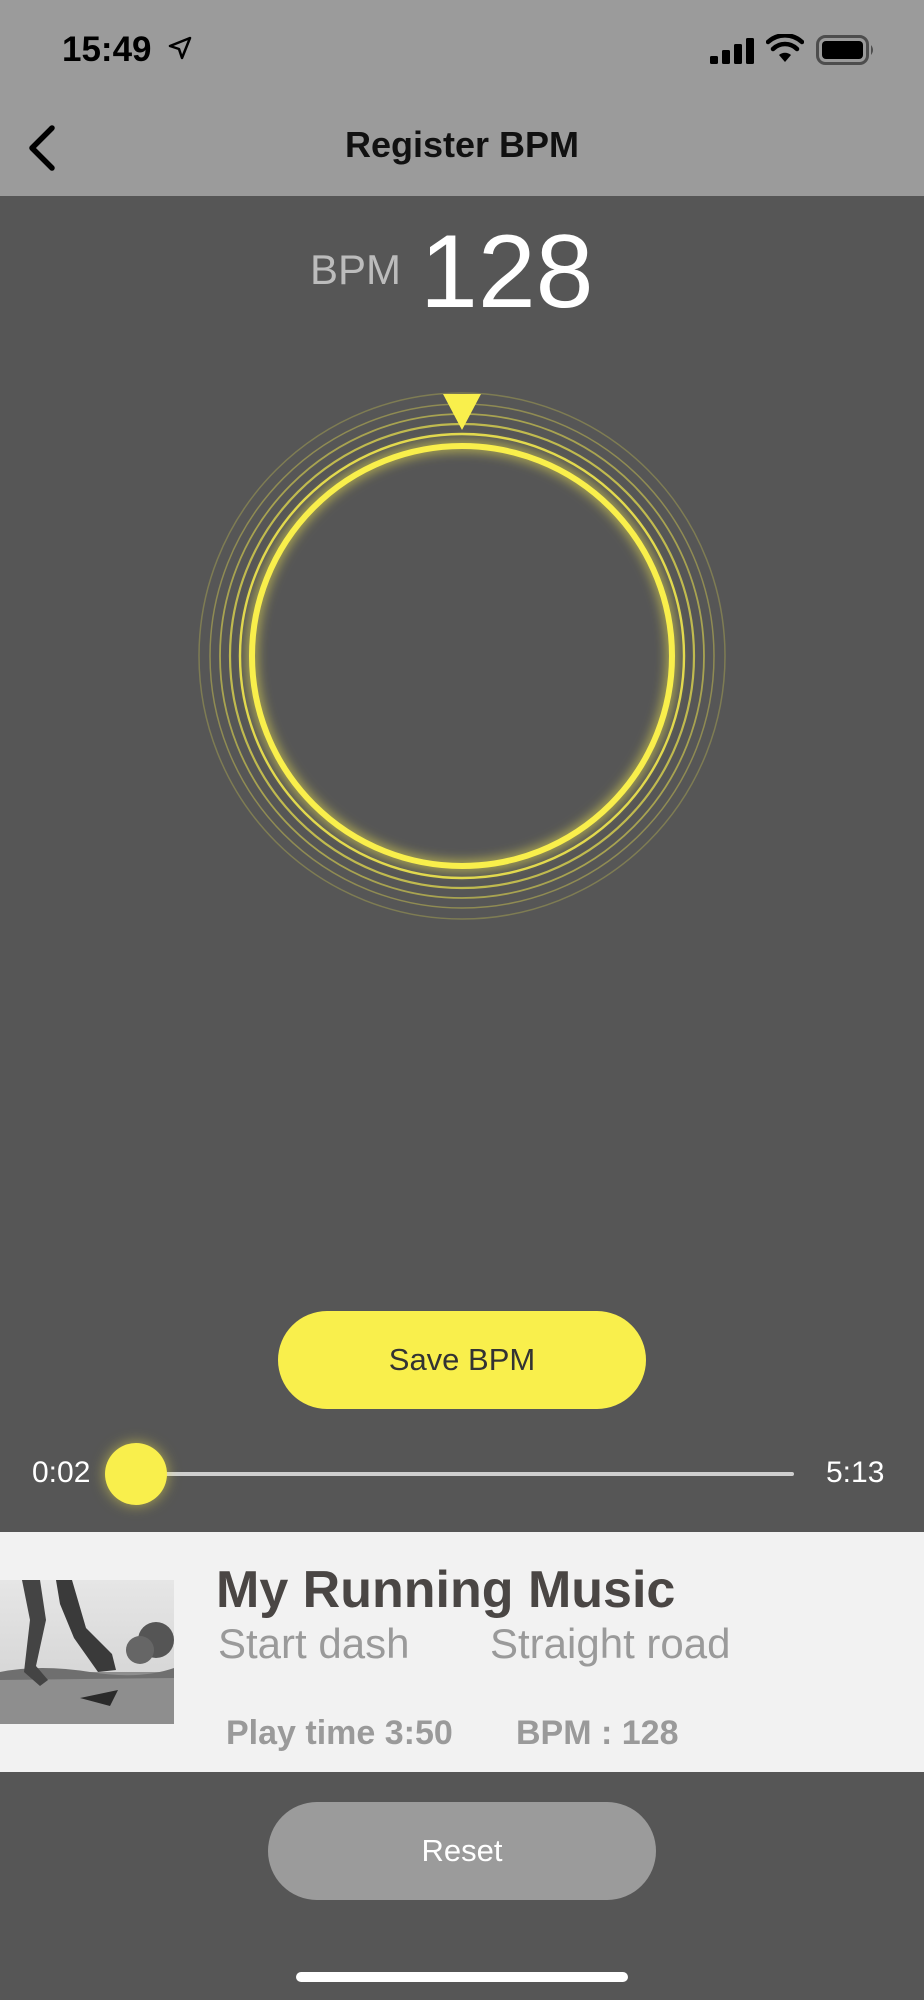 Image resolution: width=924 pixels, height=2000 pixels. I want to click on reset-button: Reset, so click(462, 1851).